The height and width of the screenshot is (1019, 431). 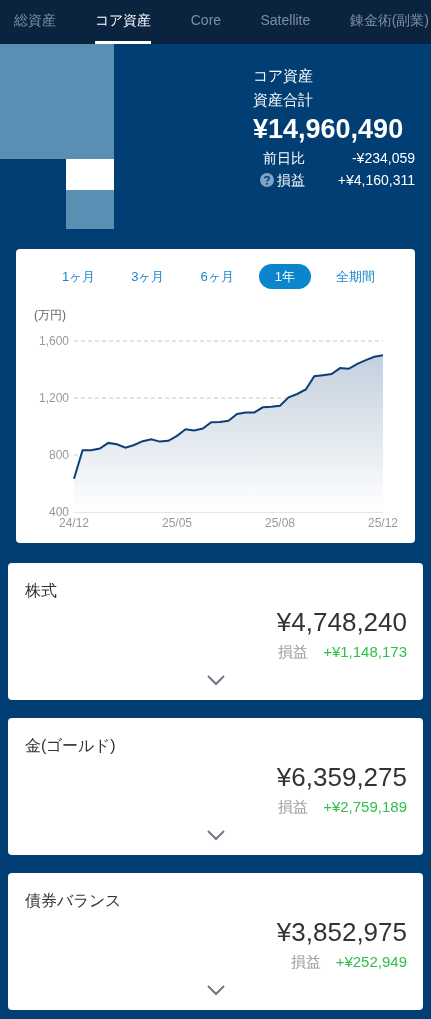 I want to click on total-amount: ¥14,960,490, so click(x=329, y=129).